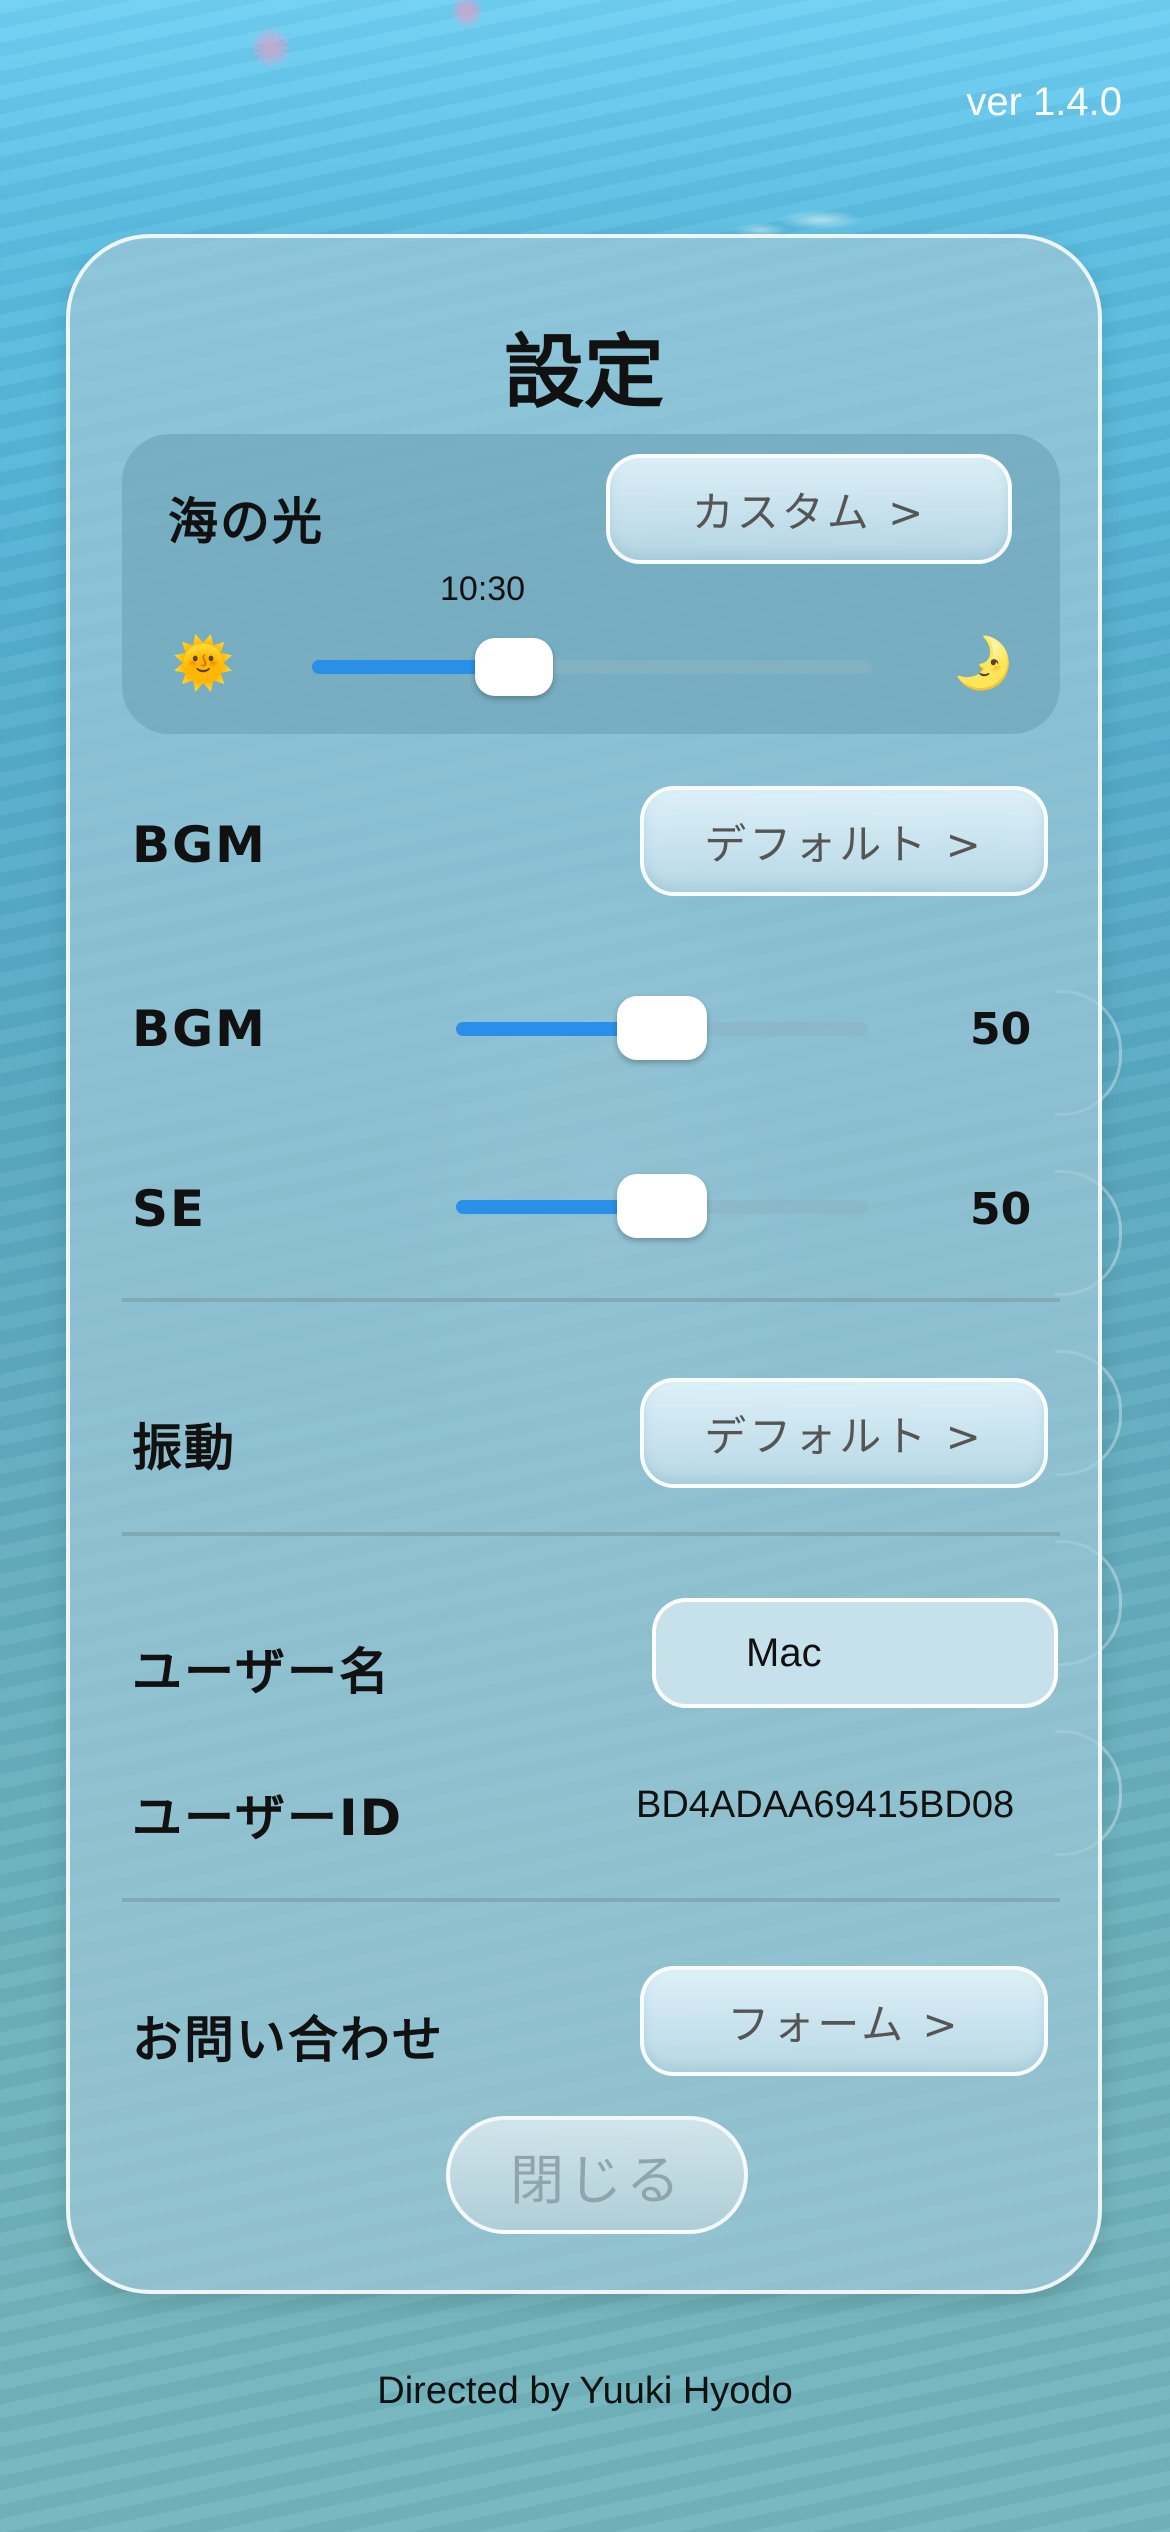 The height and width of the screenshot is (2532, 1170). Describe the element at coordinates (844, 1433) in the screenshot. I see `vibration-default-button: デフォルト >` at that location.